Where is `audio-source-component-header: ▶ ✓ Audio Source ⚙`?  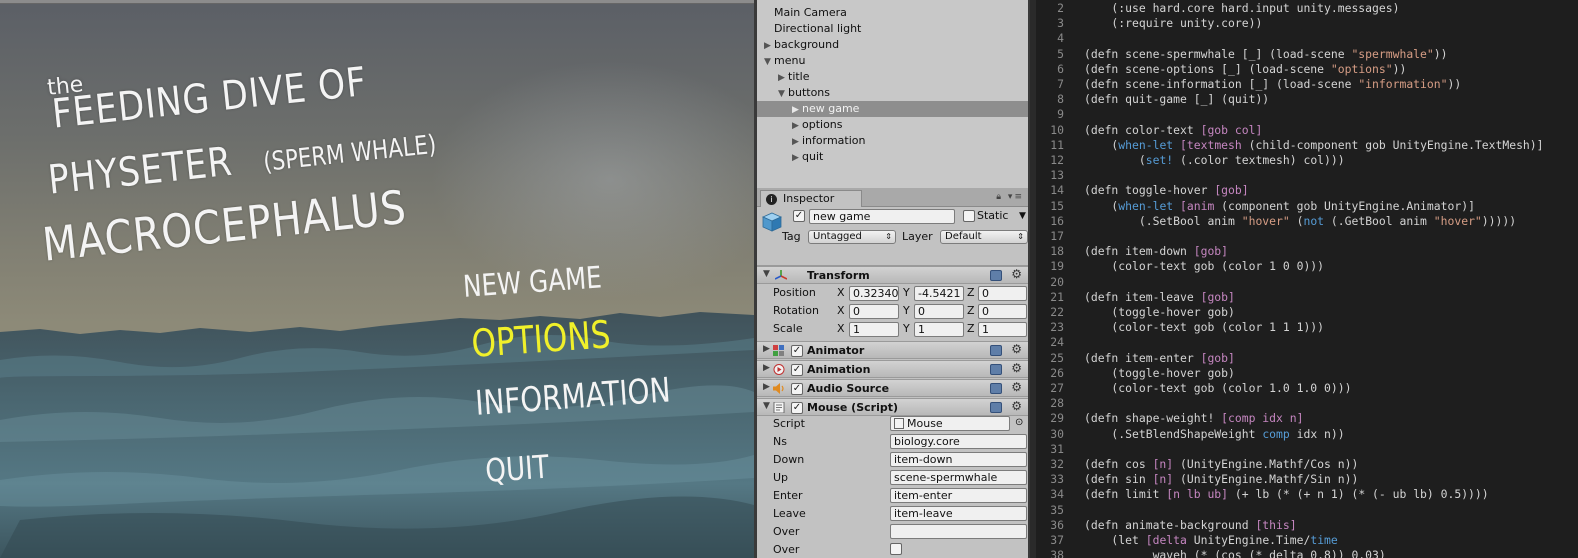
audio-source-component-header: ▶ ✓ Audio Source ⚙ is located at coordinates (892, 388).